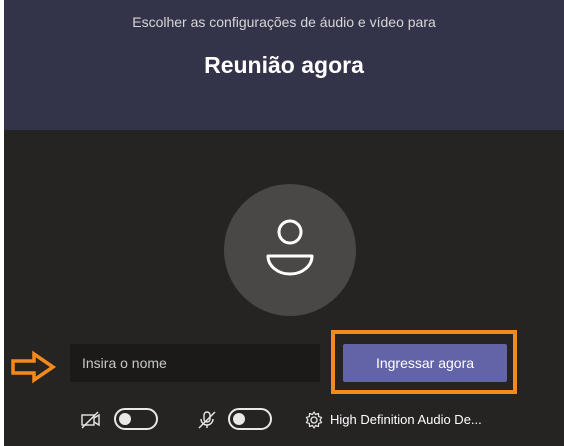  Describe the element at coordinates (90, 420) in the screenshot. I see `camera-off-icon` at that location.